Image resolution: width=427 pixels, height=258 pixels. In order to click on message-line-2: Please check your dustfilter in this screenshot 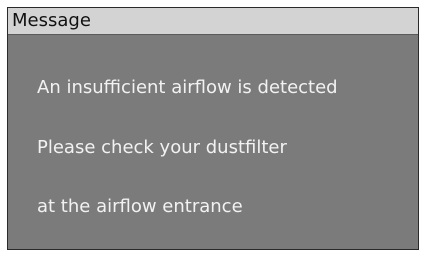, I will do `click(162, 147)`.